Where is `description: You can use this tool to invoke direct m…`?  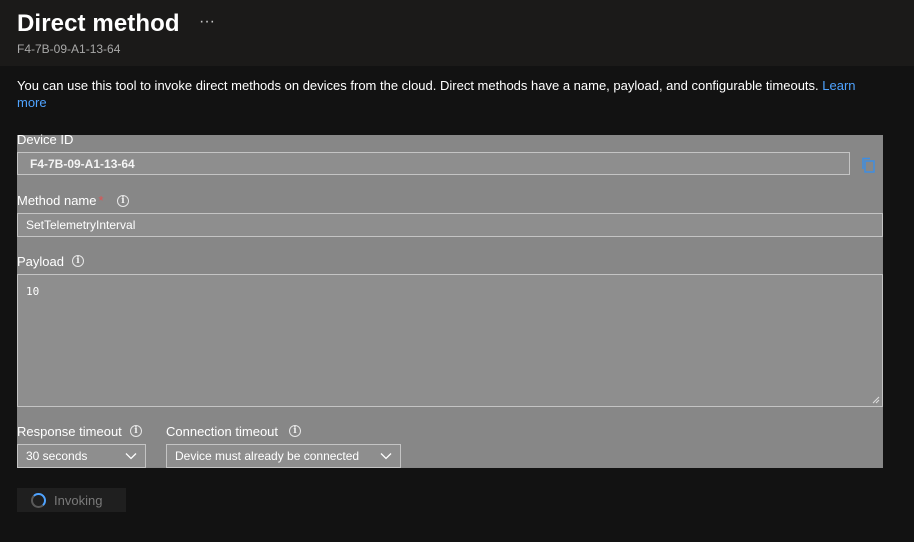
description: You can use this tool to invoke direct m… is located at coordinates (452, 94).